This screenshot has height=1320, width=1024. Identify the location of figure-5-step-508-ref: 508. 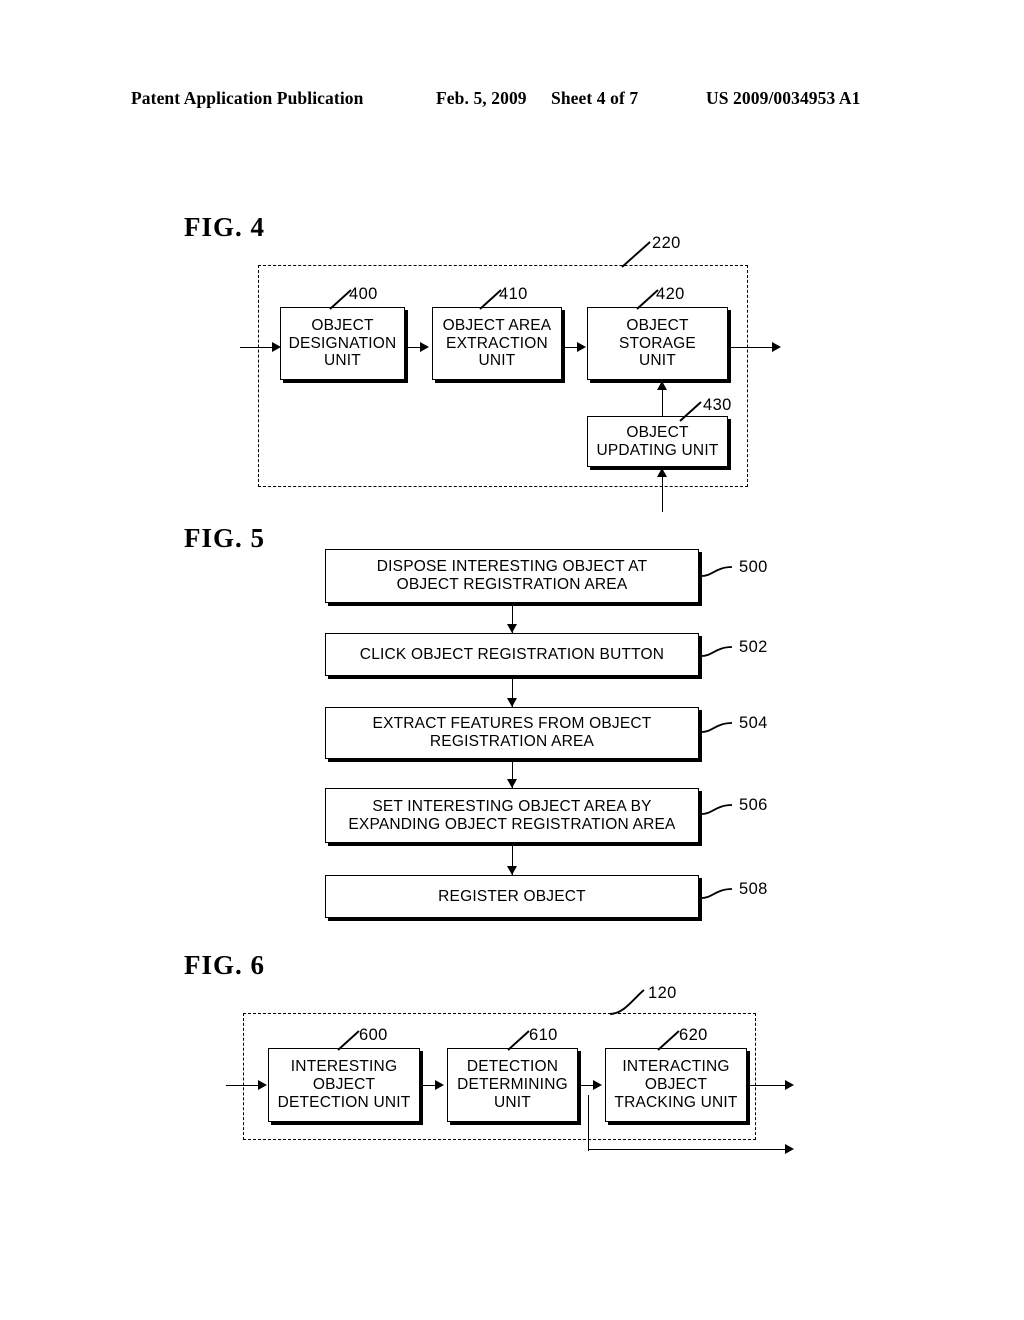
(753, 889).